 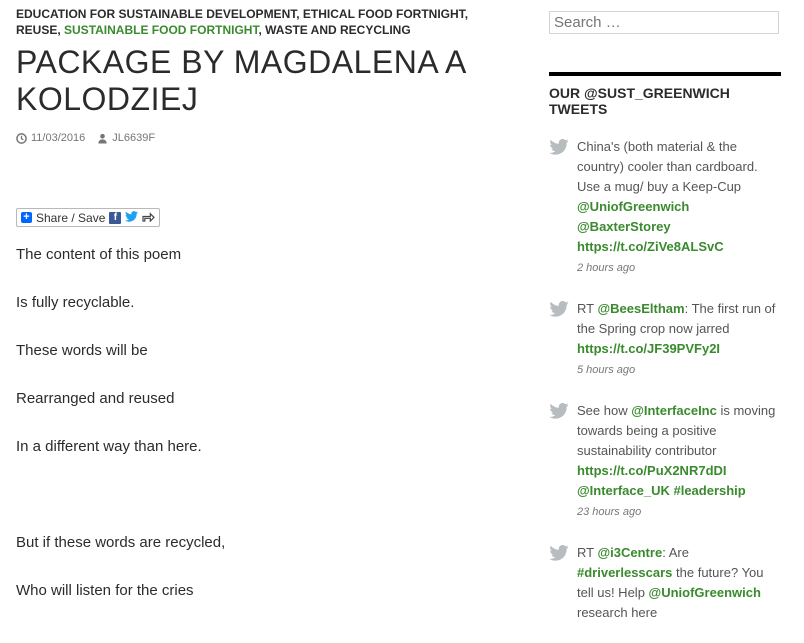 What do you see at coordinates (133, 138) in the screenshot?
I see `post-author: JL6639F` at bounding box center [133, 138].